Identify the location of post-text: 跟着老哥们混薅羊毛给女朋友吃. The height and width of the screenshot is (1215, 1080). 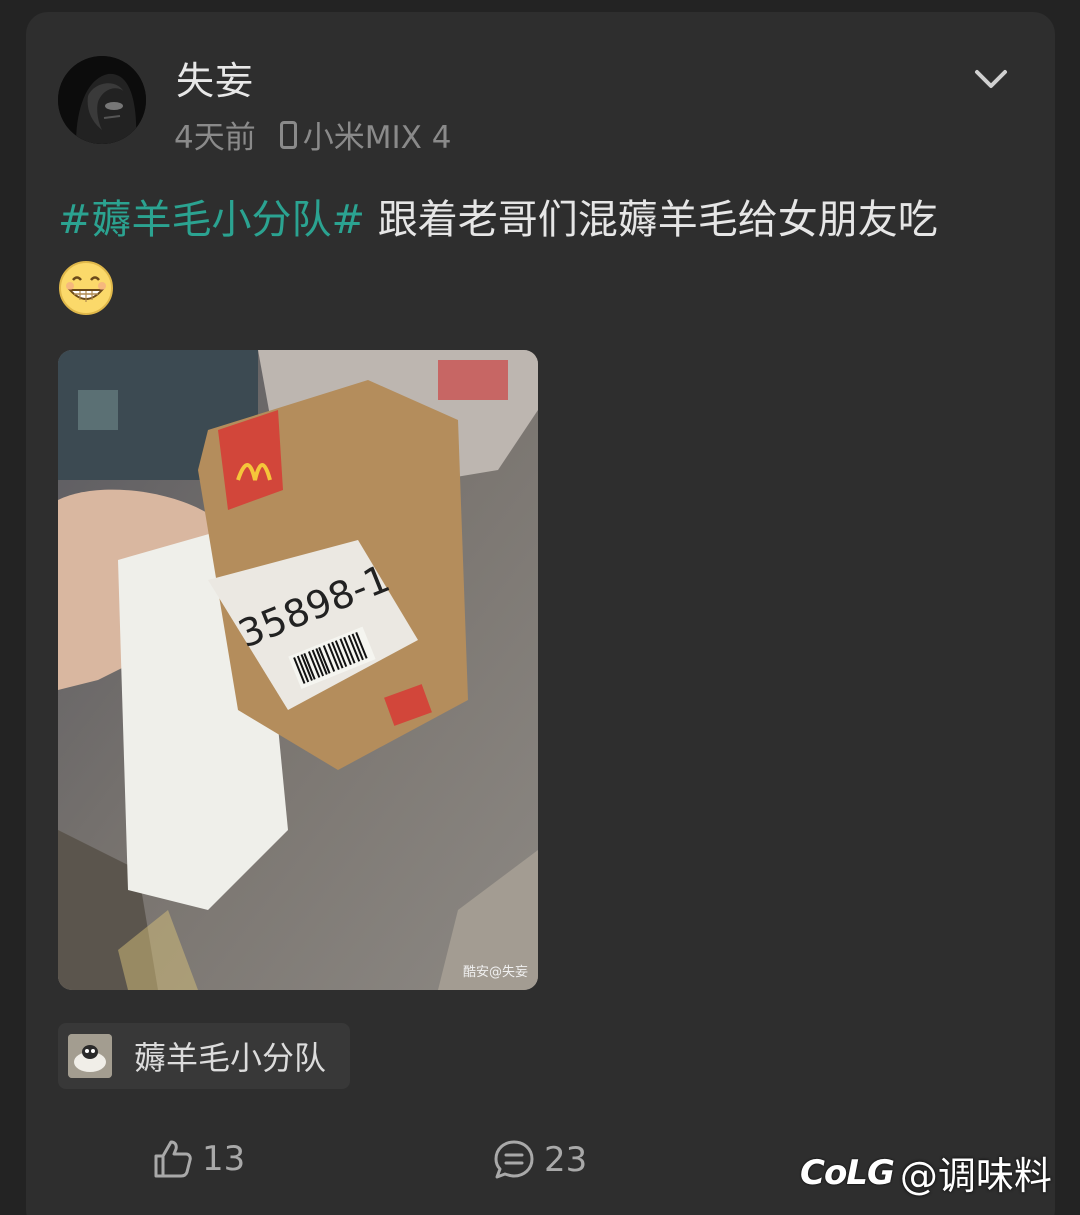
(651, 220).